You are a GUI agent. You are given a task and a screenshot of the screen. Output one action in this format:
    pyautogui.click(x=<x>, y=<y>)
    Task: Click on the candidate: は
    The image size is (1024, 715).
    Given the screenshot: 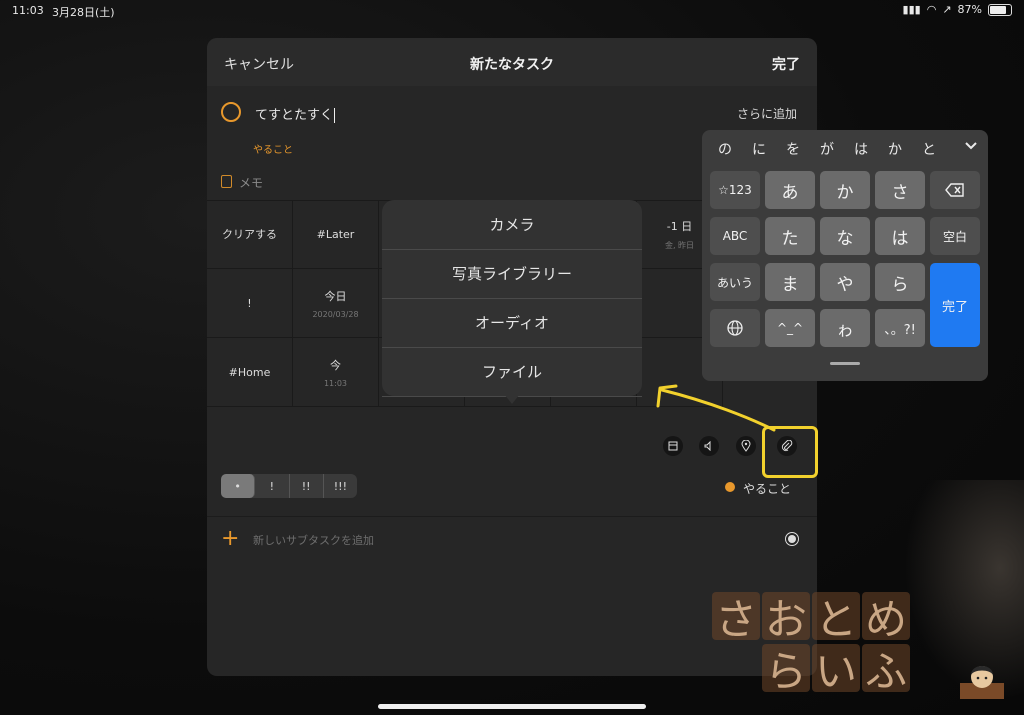 What is the action you would take?
    pyautogui.click(x=861, y=149)
    